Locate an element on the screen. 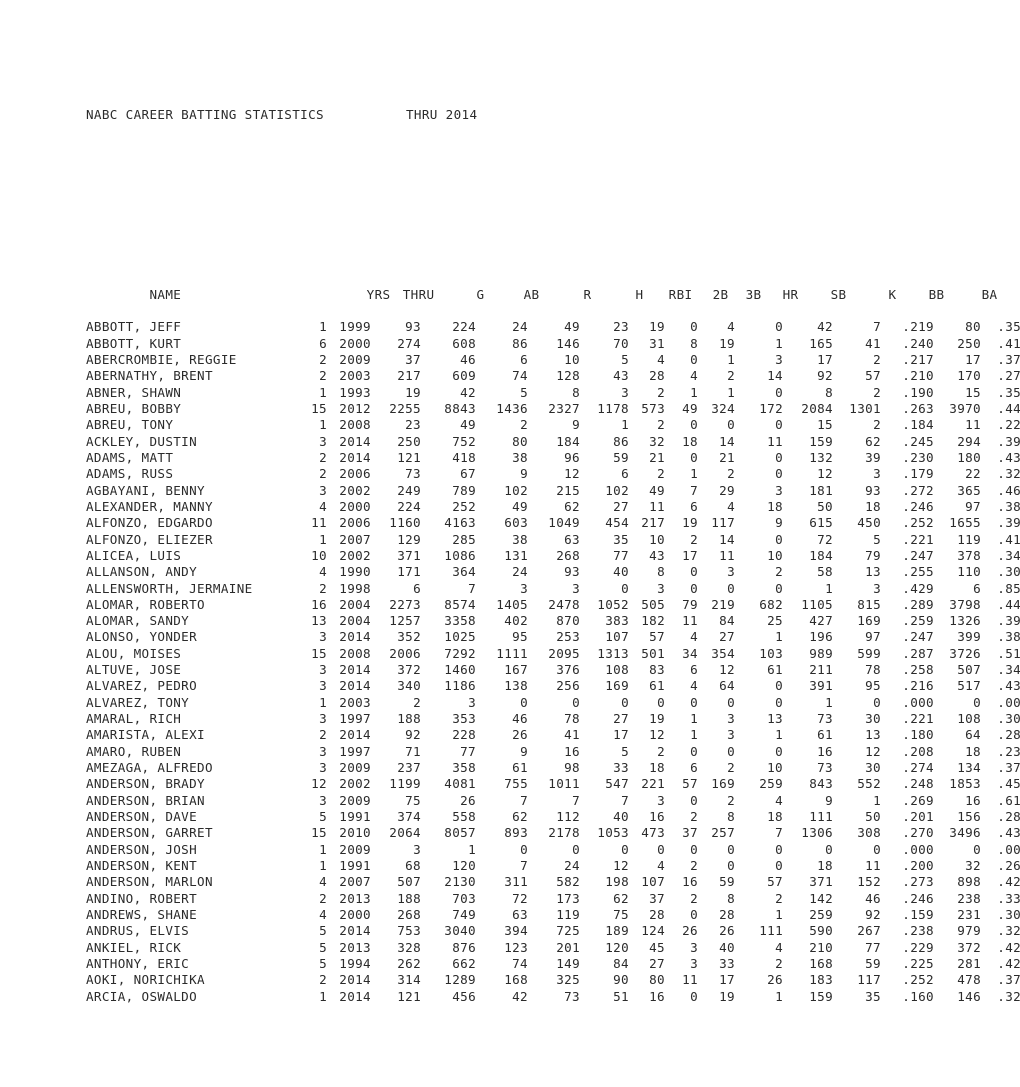  batting-average-cell: .245 is located at coordinates (918, 441).